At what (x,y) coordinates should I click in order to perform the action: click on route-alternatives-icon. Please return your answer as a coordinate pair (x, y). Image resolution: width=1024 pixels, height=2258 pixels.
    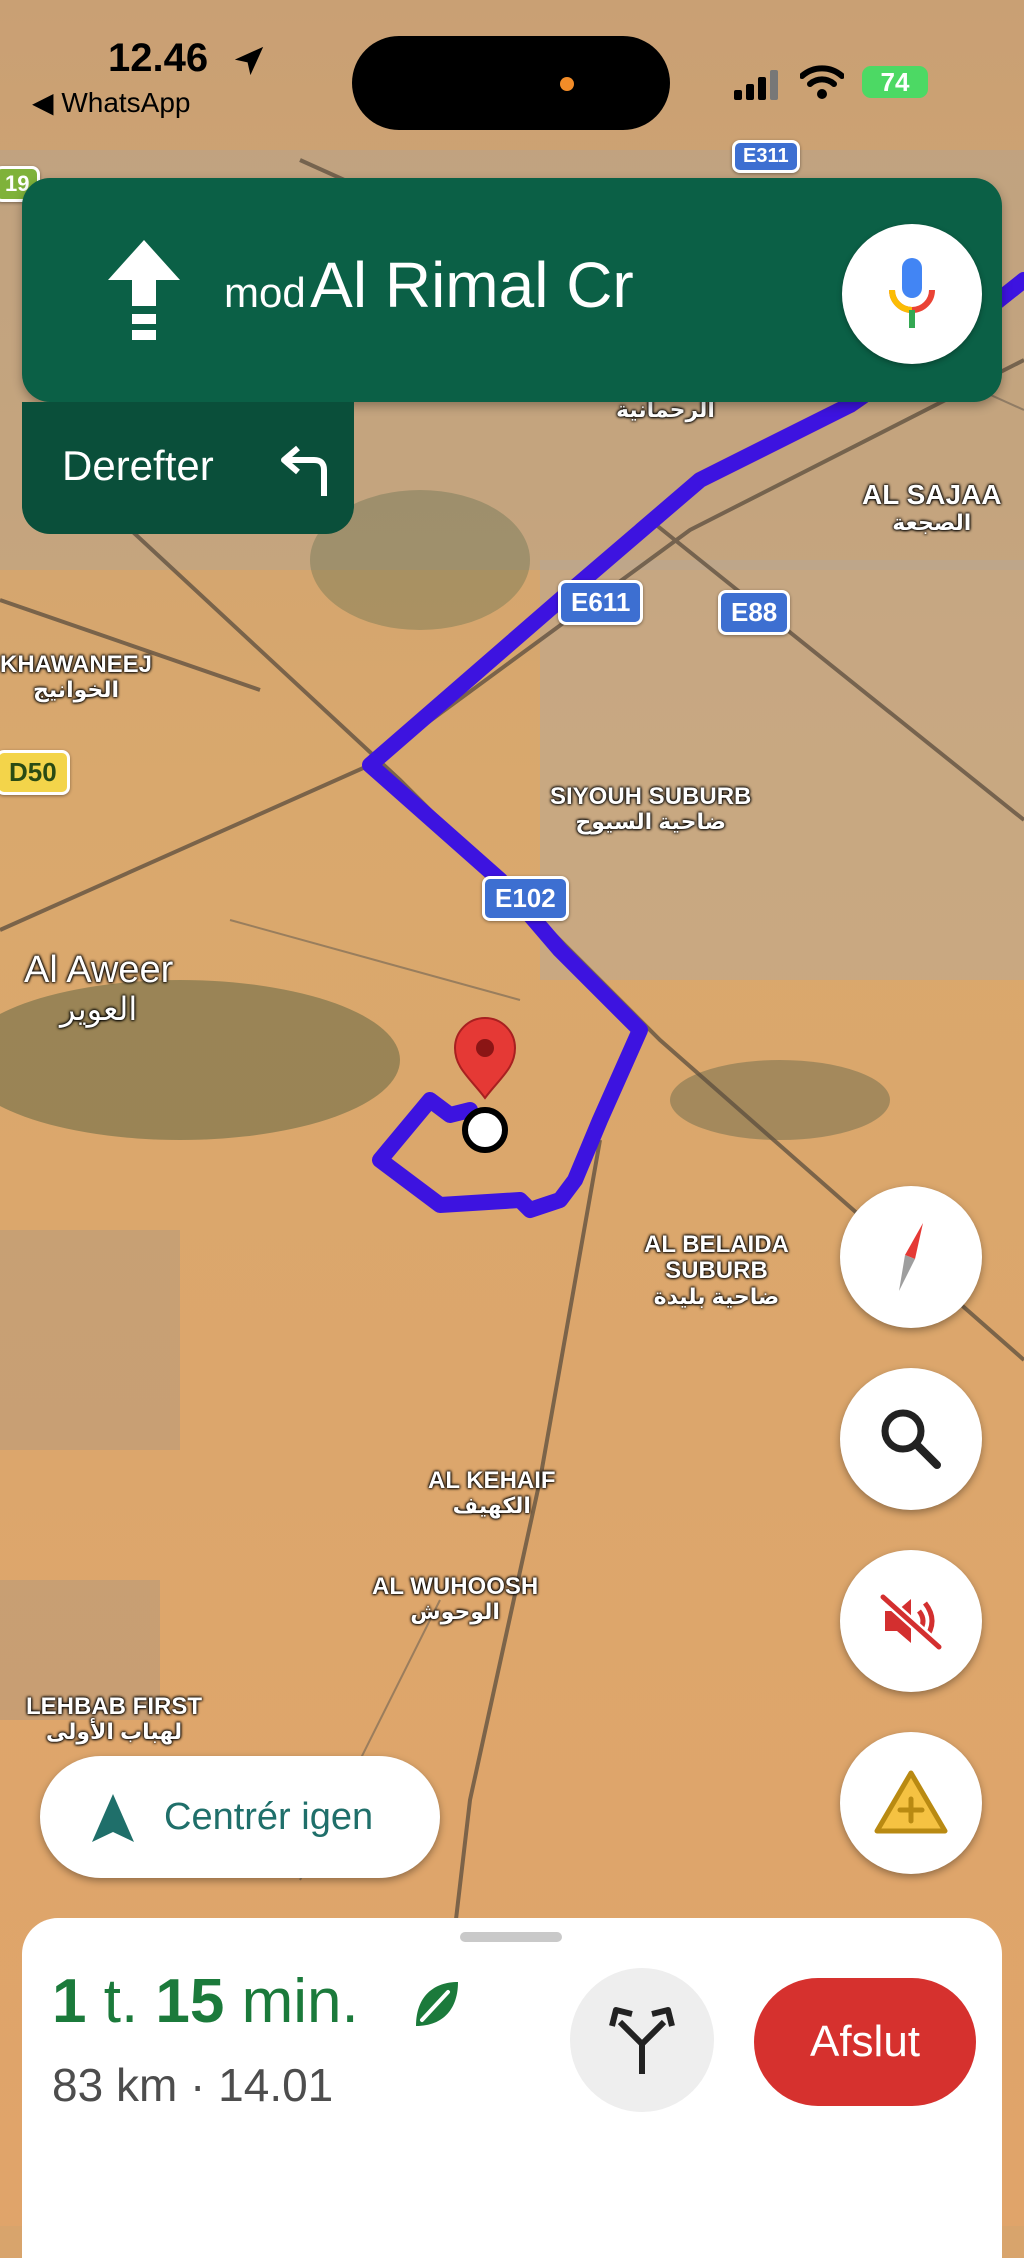
    Looking at the image, I should click on (642, 2040).